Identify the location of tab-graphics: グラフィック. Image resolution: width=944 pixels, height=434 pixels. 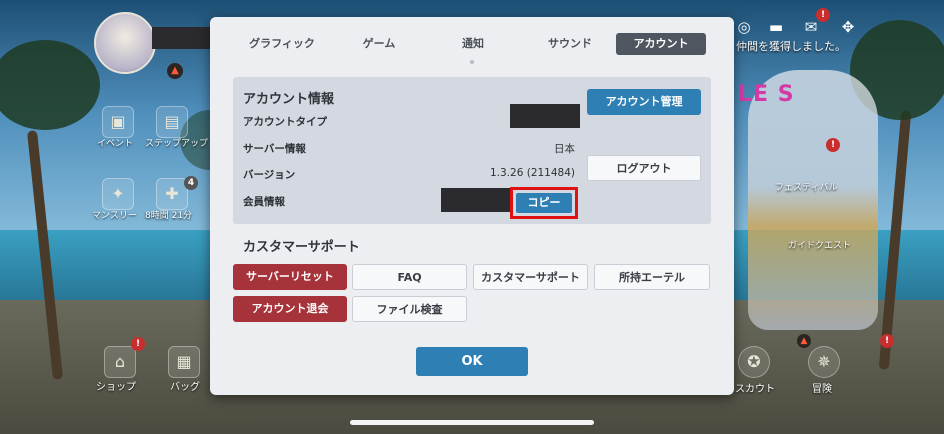
(282, 44).